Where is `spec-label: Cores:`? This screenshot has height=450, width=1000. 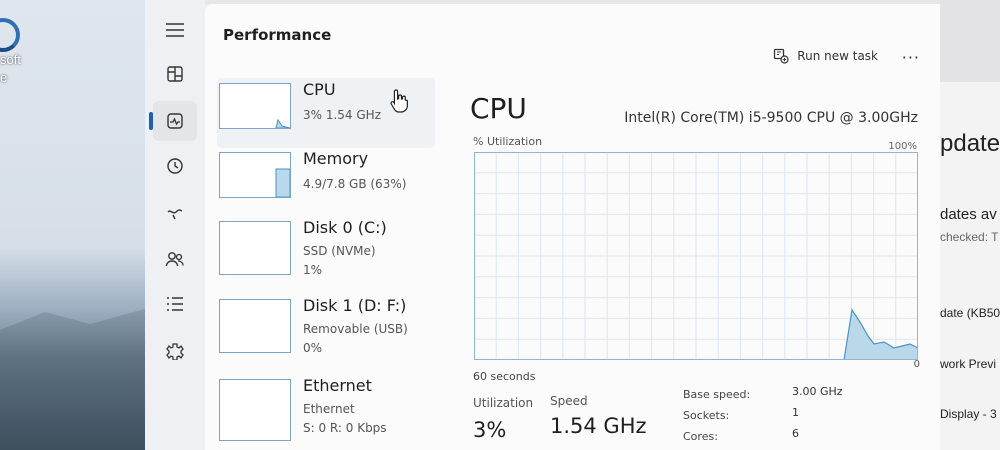
spec-label: Cores: is located at coordinates (700, 436).